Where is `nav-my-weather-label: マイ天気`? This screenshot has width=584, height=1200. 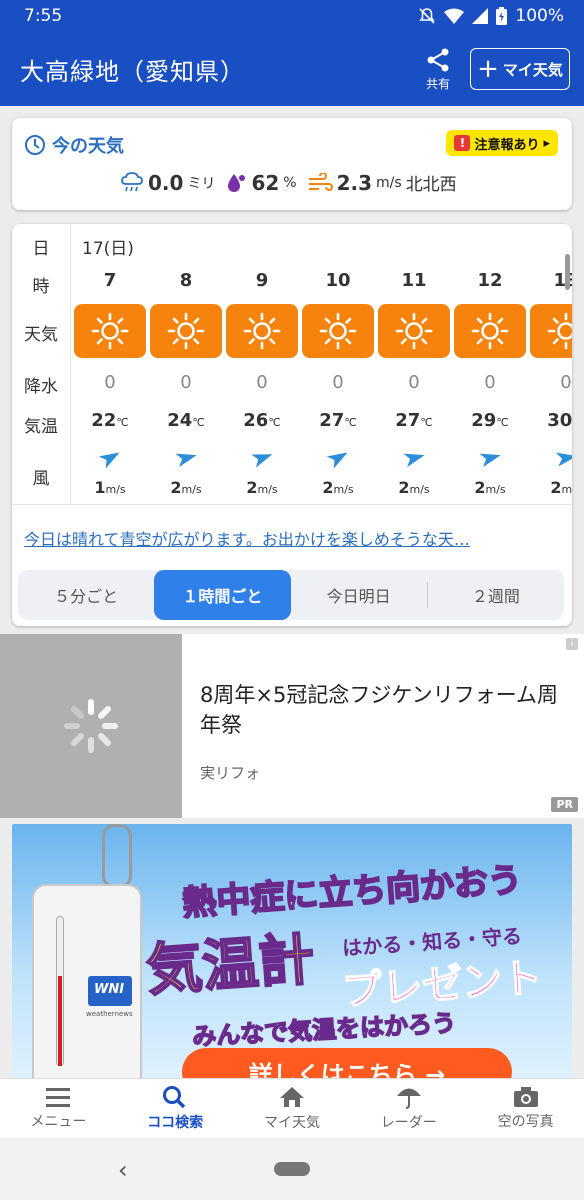 nav-my-weather-label: マイ天気 is located at coordinates (291, 1123).